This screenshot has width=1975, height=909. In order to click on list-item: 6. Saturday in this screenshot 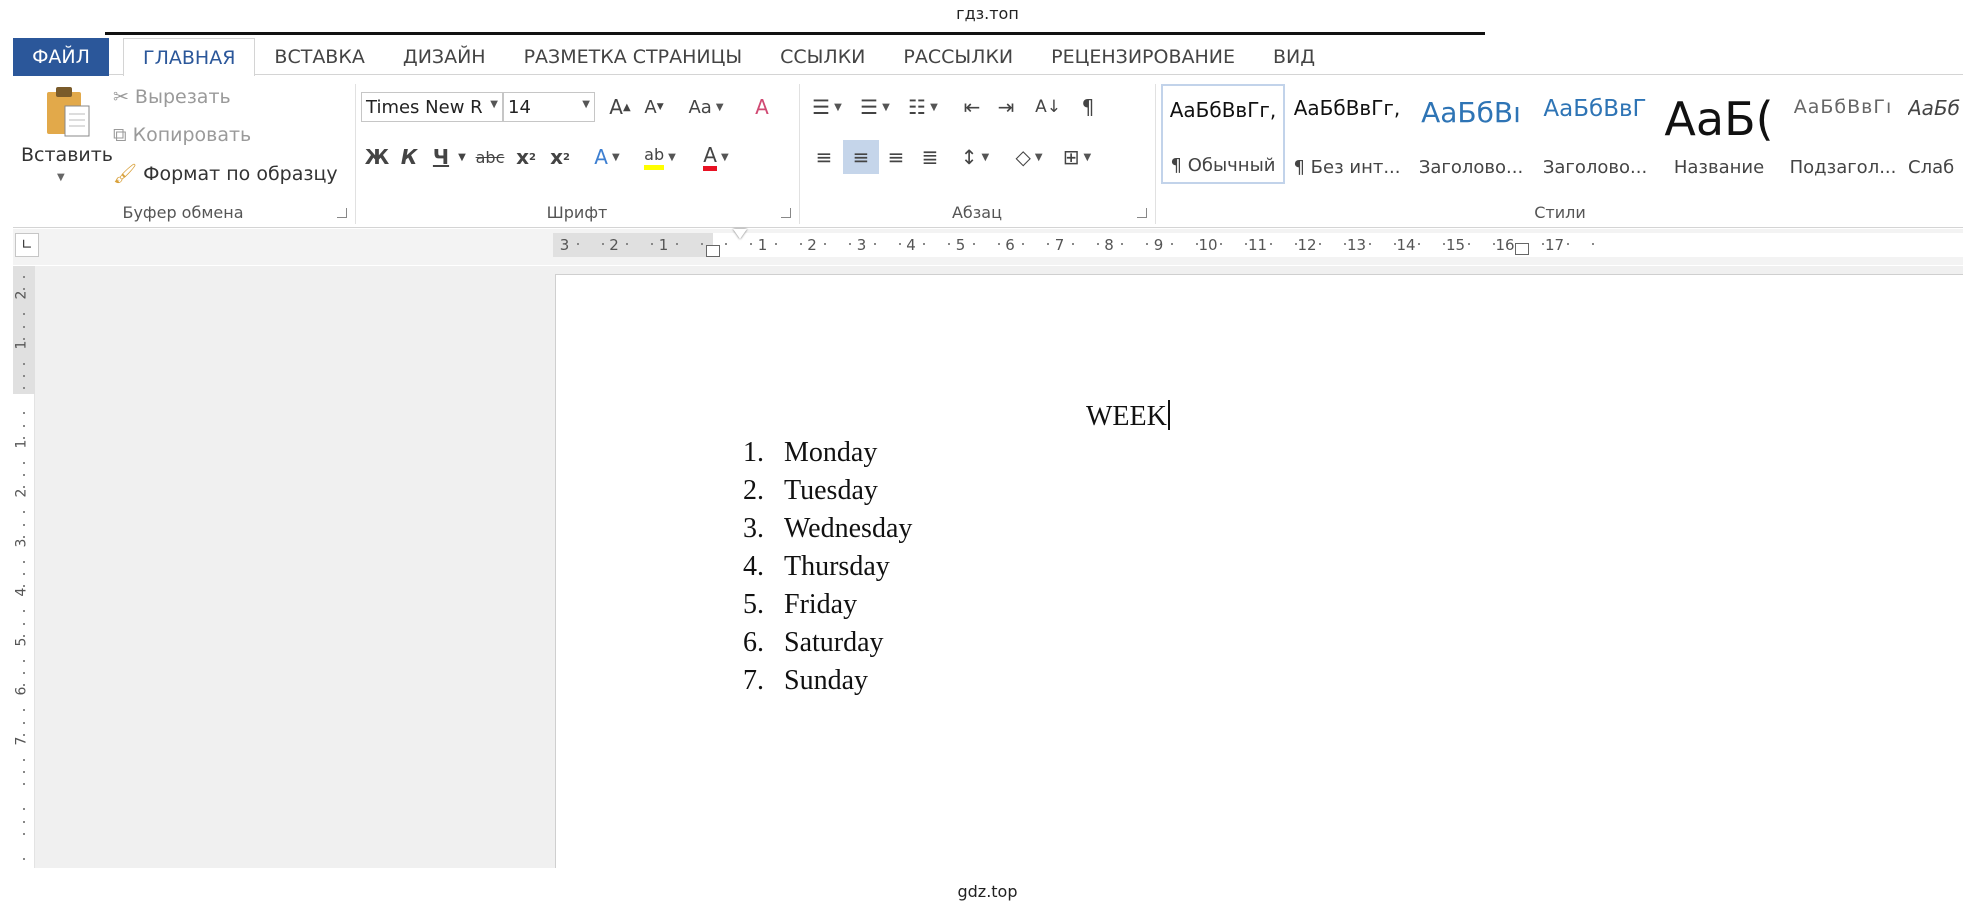, I will do `click(819, 646)`.